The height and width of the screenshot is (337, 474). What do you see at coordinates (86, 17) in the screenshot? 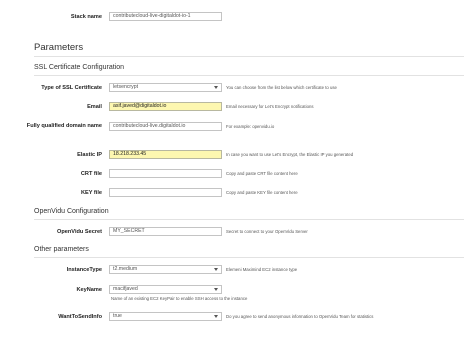
I see `stack-name-label: Stack name` at bounding box center [86, 17].